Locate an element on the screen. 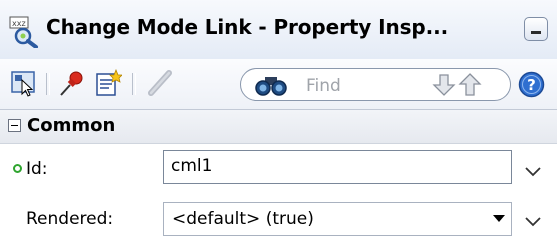  svg-text: xxz is located at coordinates (19, 23).